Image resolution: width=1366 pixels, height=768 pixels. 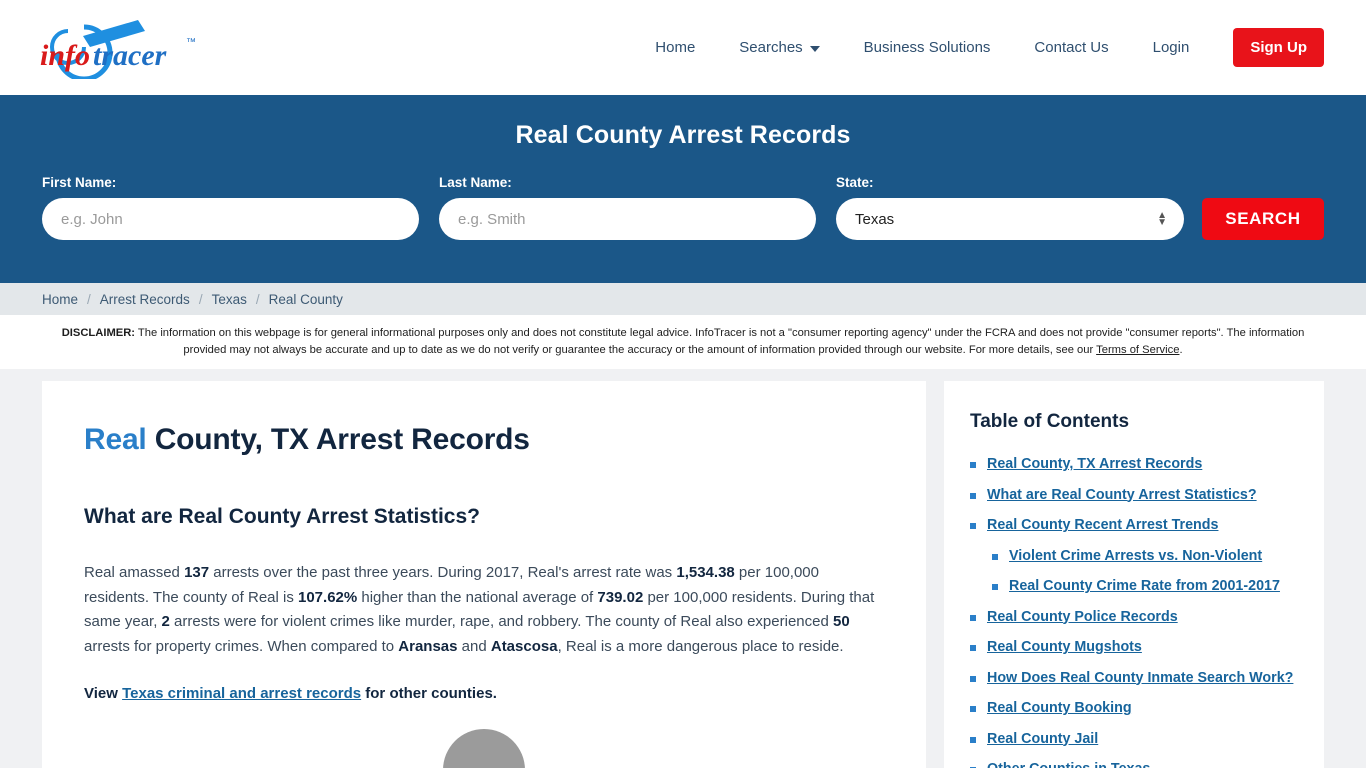 What do you see at coordinates (1050, 421) in the screenshot?
I see `toc-title: Table of Contents` at bounding box center [1050, 421].